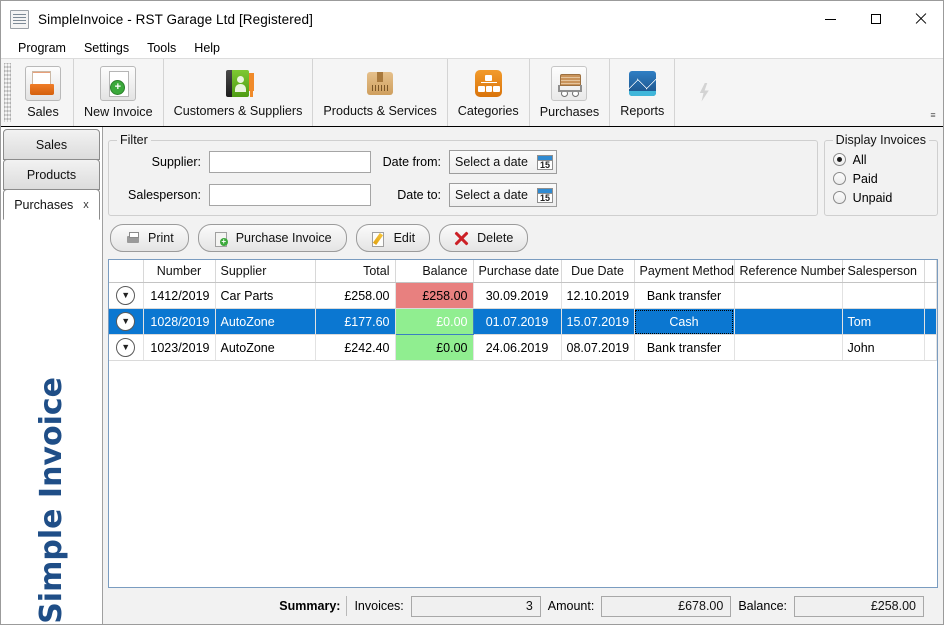 This screenshot has height=625, width=944. Describe the element at coordinates (126, 271) in the screenshot. I see `col-expand` at that location.